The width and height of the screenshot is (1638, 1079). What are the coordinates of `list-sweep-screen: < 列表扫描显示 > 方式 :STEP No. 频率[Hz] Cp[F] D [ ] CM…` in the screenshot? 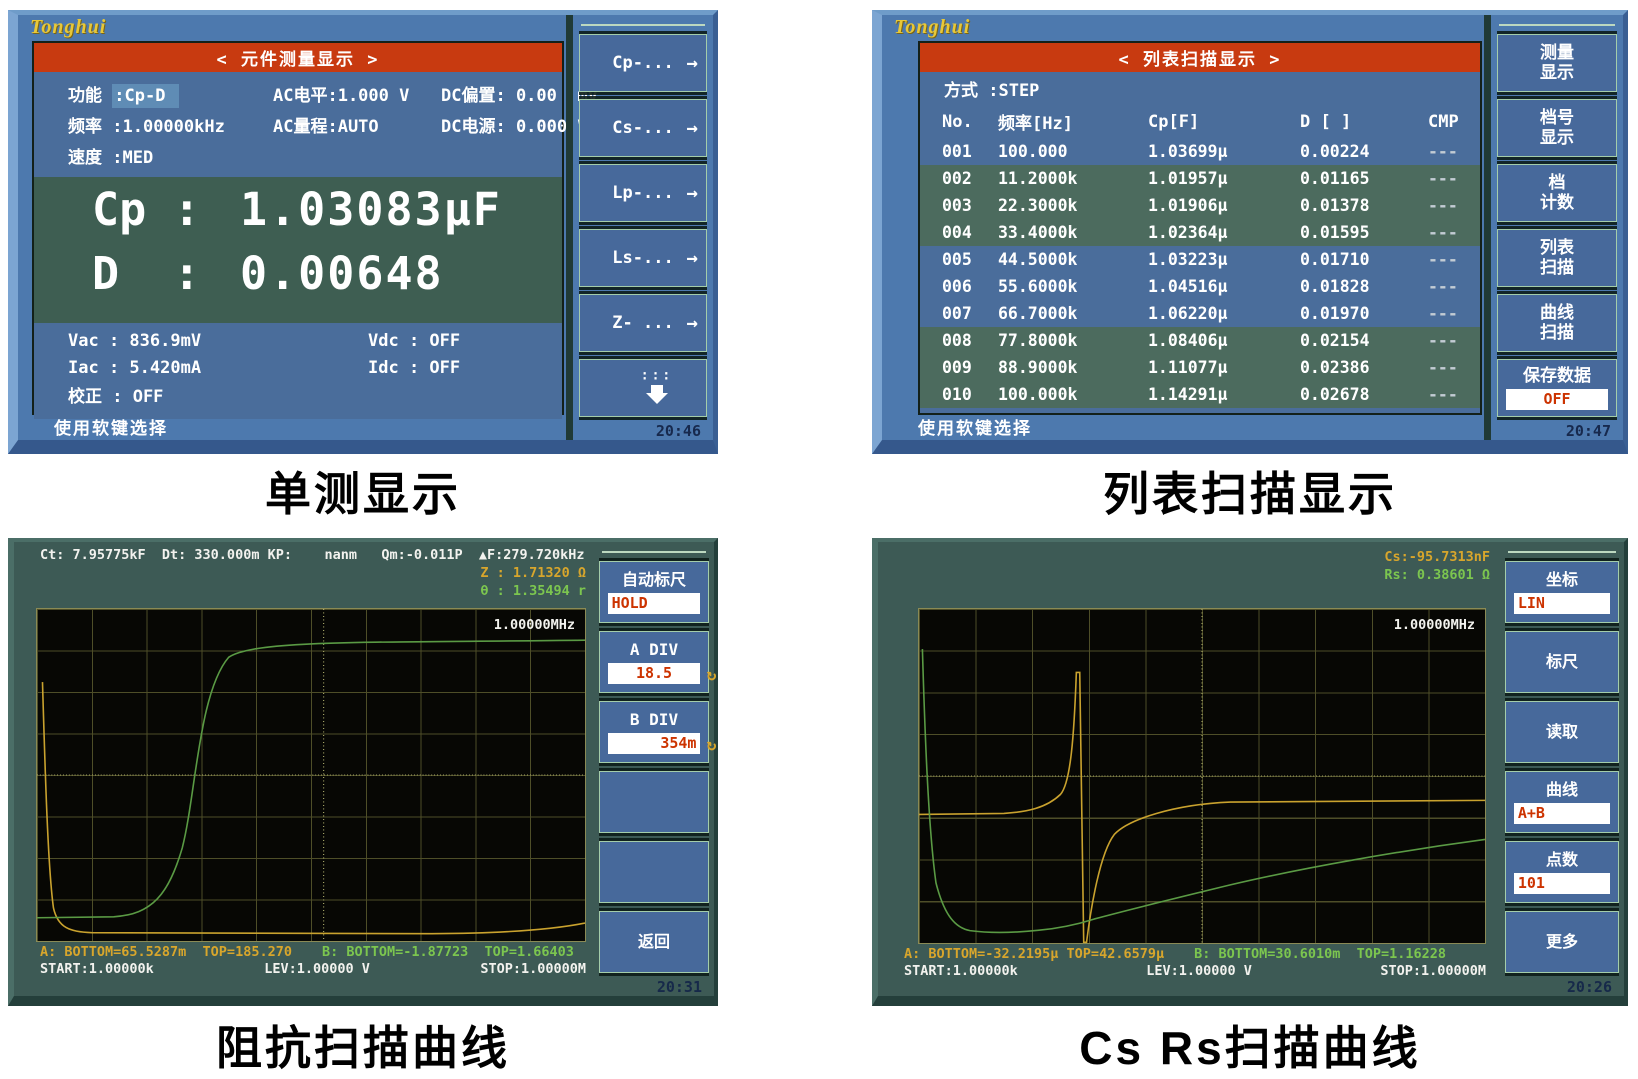 It's located at (1200, 228).